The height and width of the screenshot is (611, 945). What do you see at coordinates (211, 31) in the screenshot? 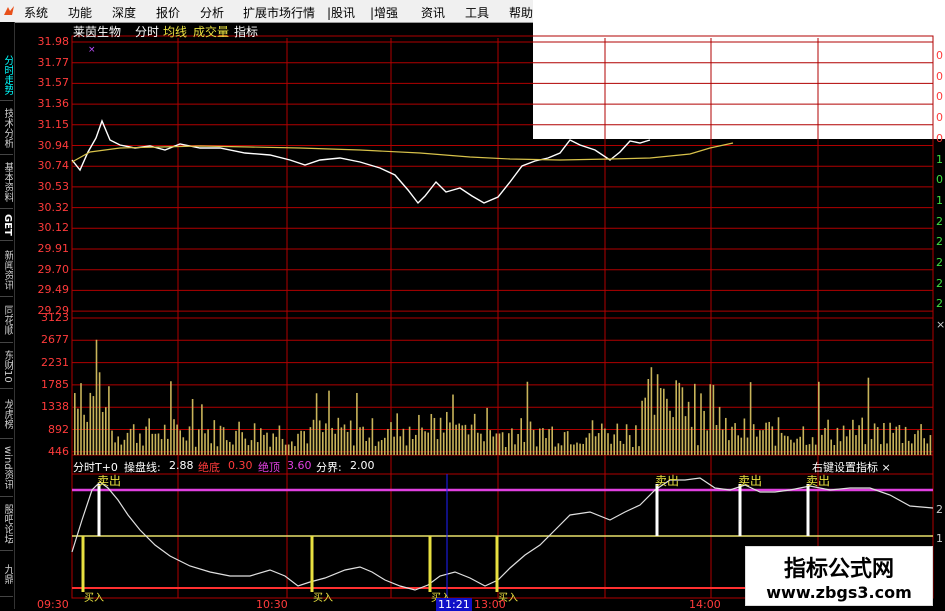
I see `tab-volume: 成交量` at bounding box center [211, 31].